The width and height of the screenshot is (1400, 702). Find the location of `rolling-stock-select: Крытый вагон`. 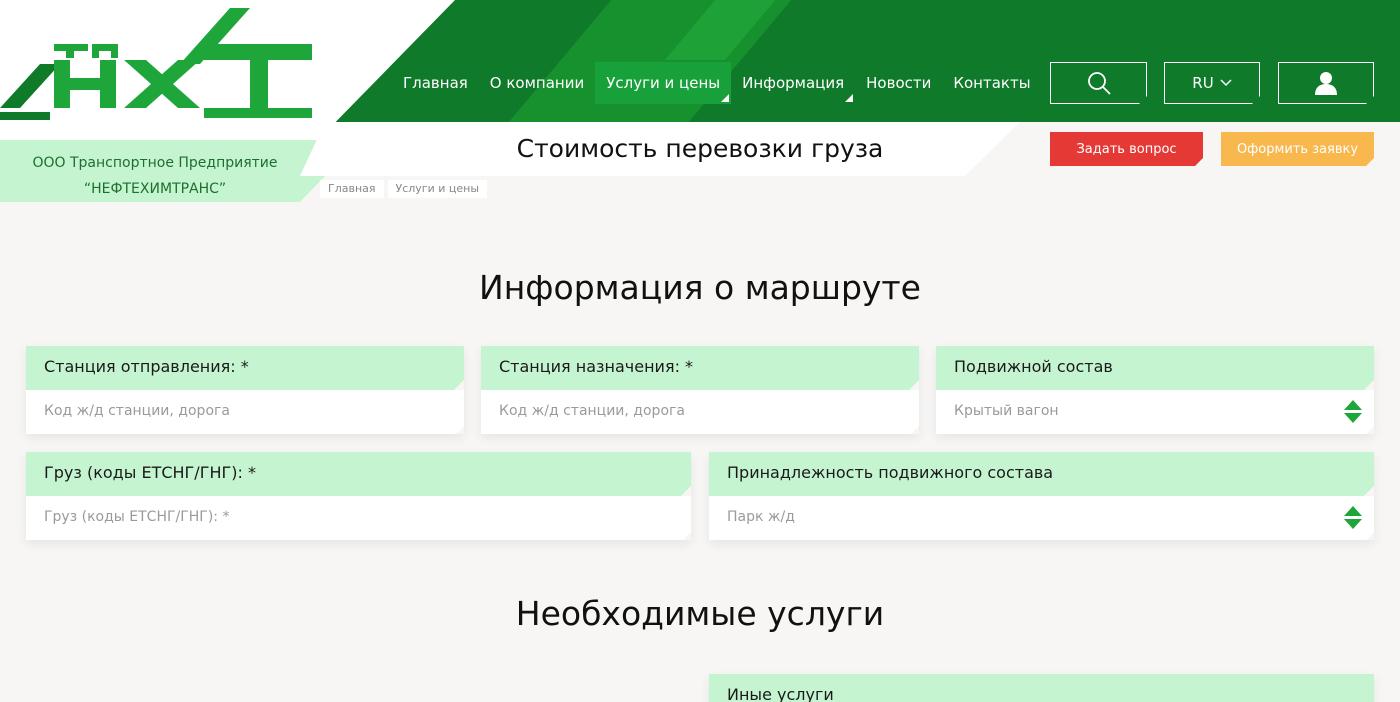

rolling-stock-select: Крытый вагон is located at coordinates (1155, 412).